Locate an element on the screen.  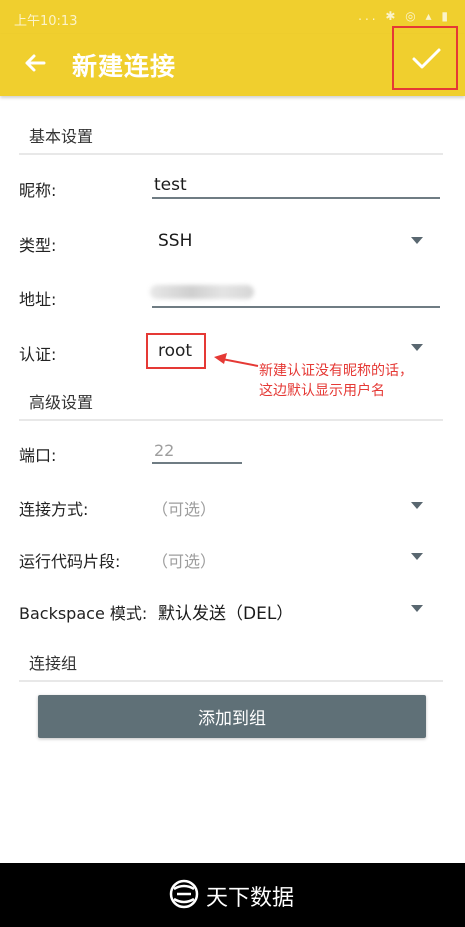
nickname-value: test is located at coordinates (170, 185).